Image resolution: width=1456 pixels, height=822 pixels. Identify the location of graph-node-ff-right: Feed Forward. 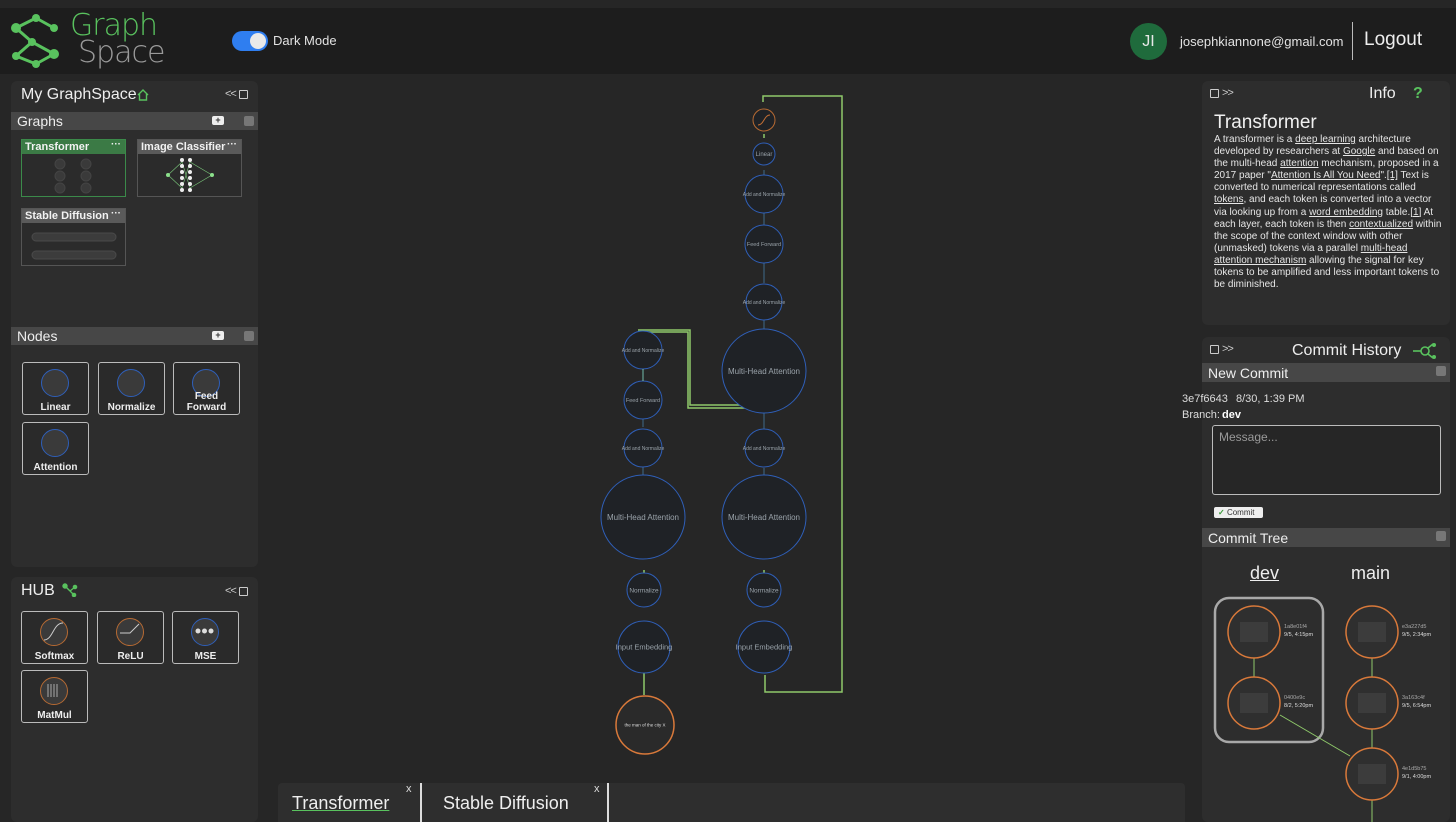
(764, 244).